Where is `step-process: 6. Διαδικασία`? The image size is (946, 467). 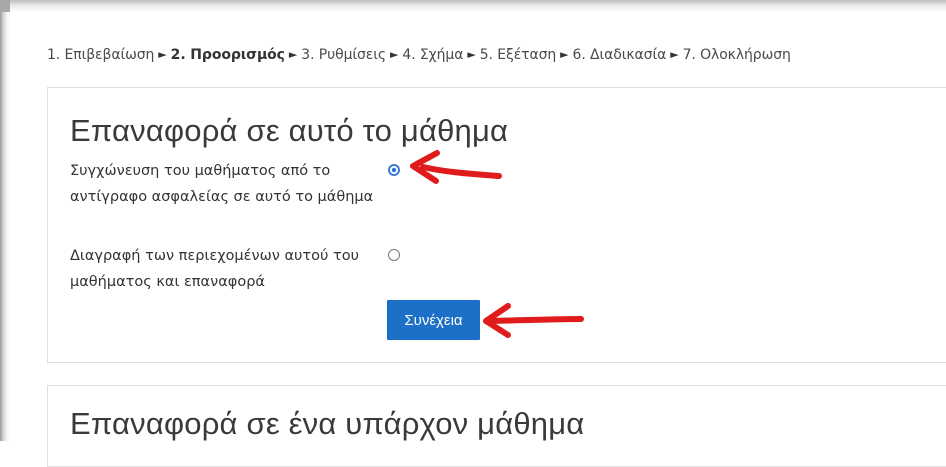
step-process: 6. Διαδικασία is located at coordinates (619, 55).